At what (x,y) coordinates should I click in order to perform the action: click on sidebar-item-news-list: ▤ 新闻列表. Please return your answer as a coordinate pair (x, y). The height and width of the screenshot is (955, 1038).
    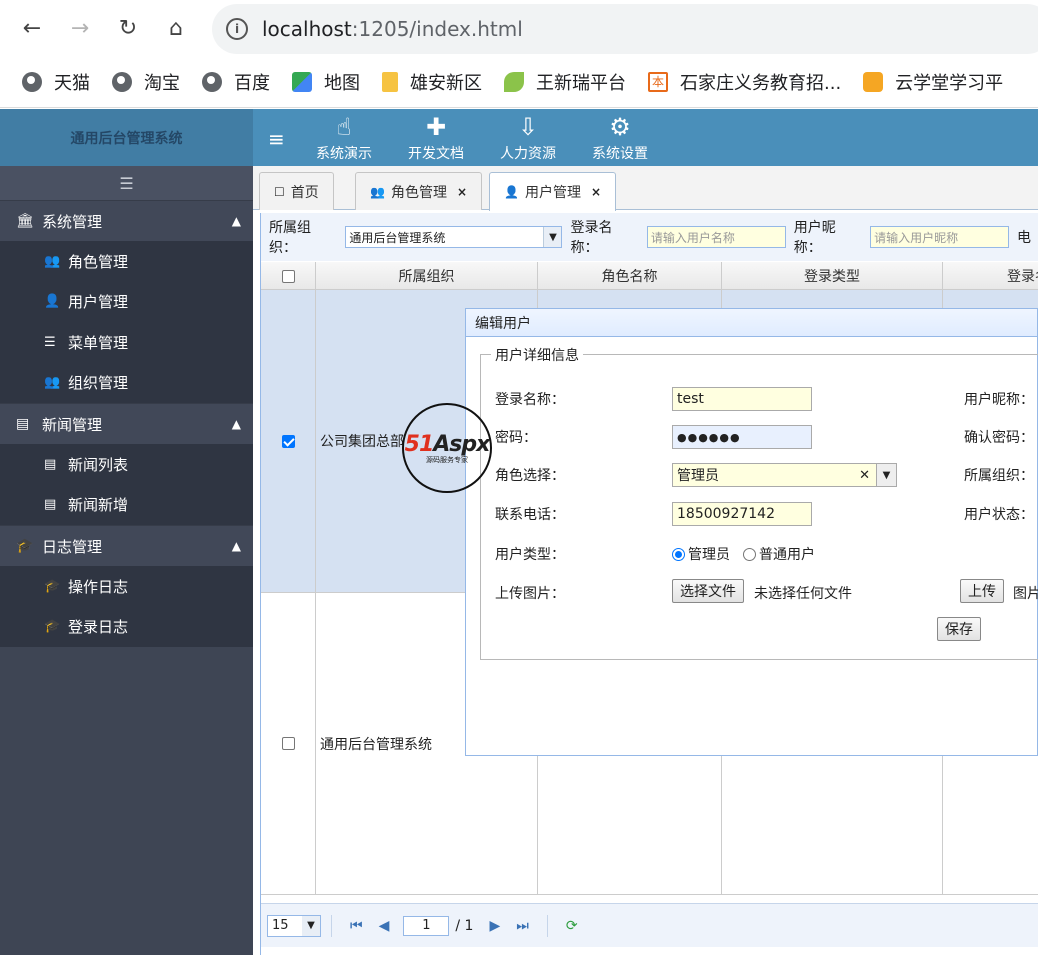
    Looking at the image, I should click on (126, 464).